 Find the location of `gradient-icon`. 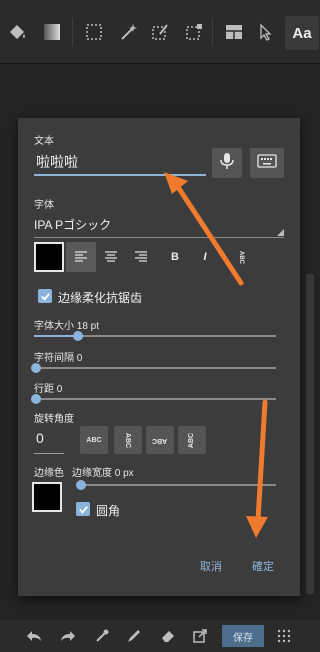

gradient-icon is located at coordinates (52, 32).